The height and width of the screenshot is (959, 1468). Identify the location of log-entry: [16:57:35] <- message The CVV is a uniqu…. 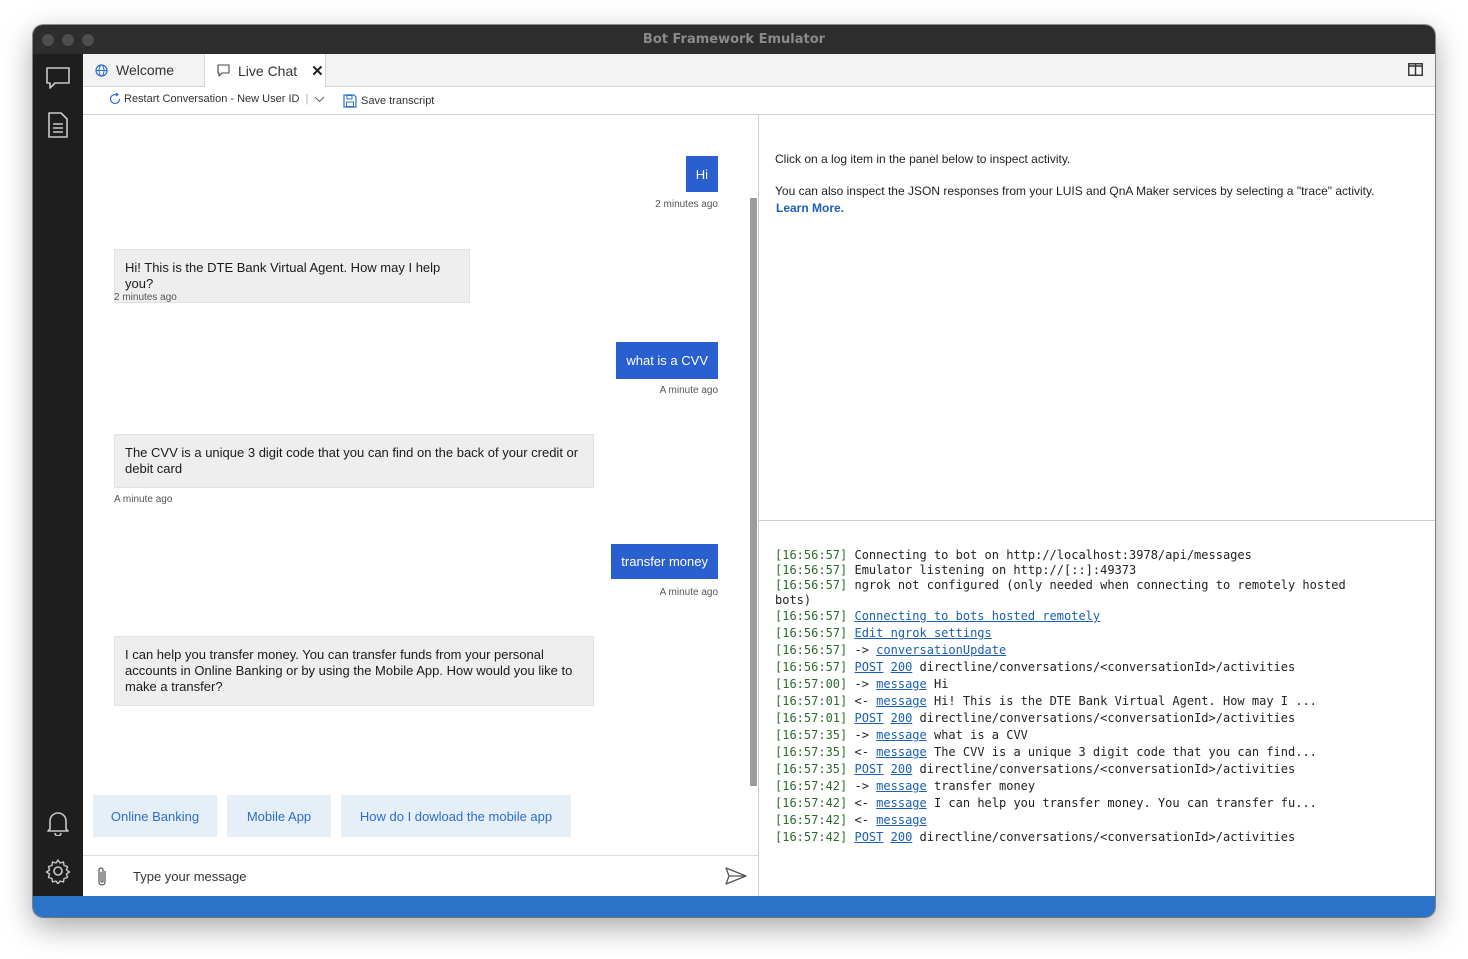
(1046, 752).